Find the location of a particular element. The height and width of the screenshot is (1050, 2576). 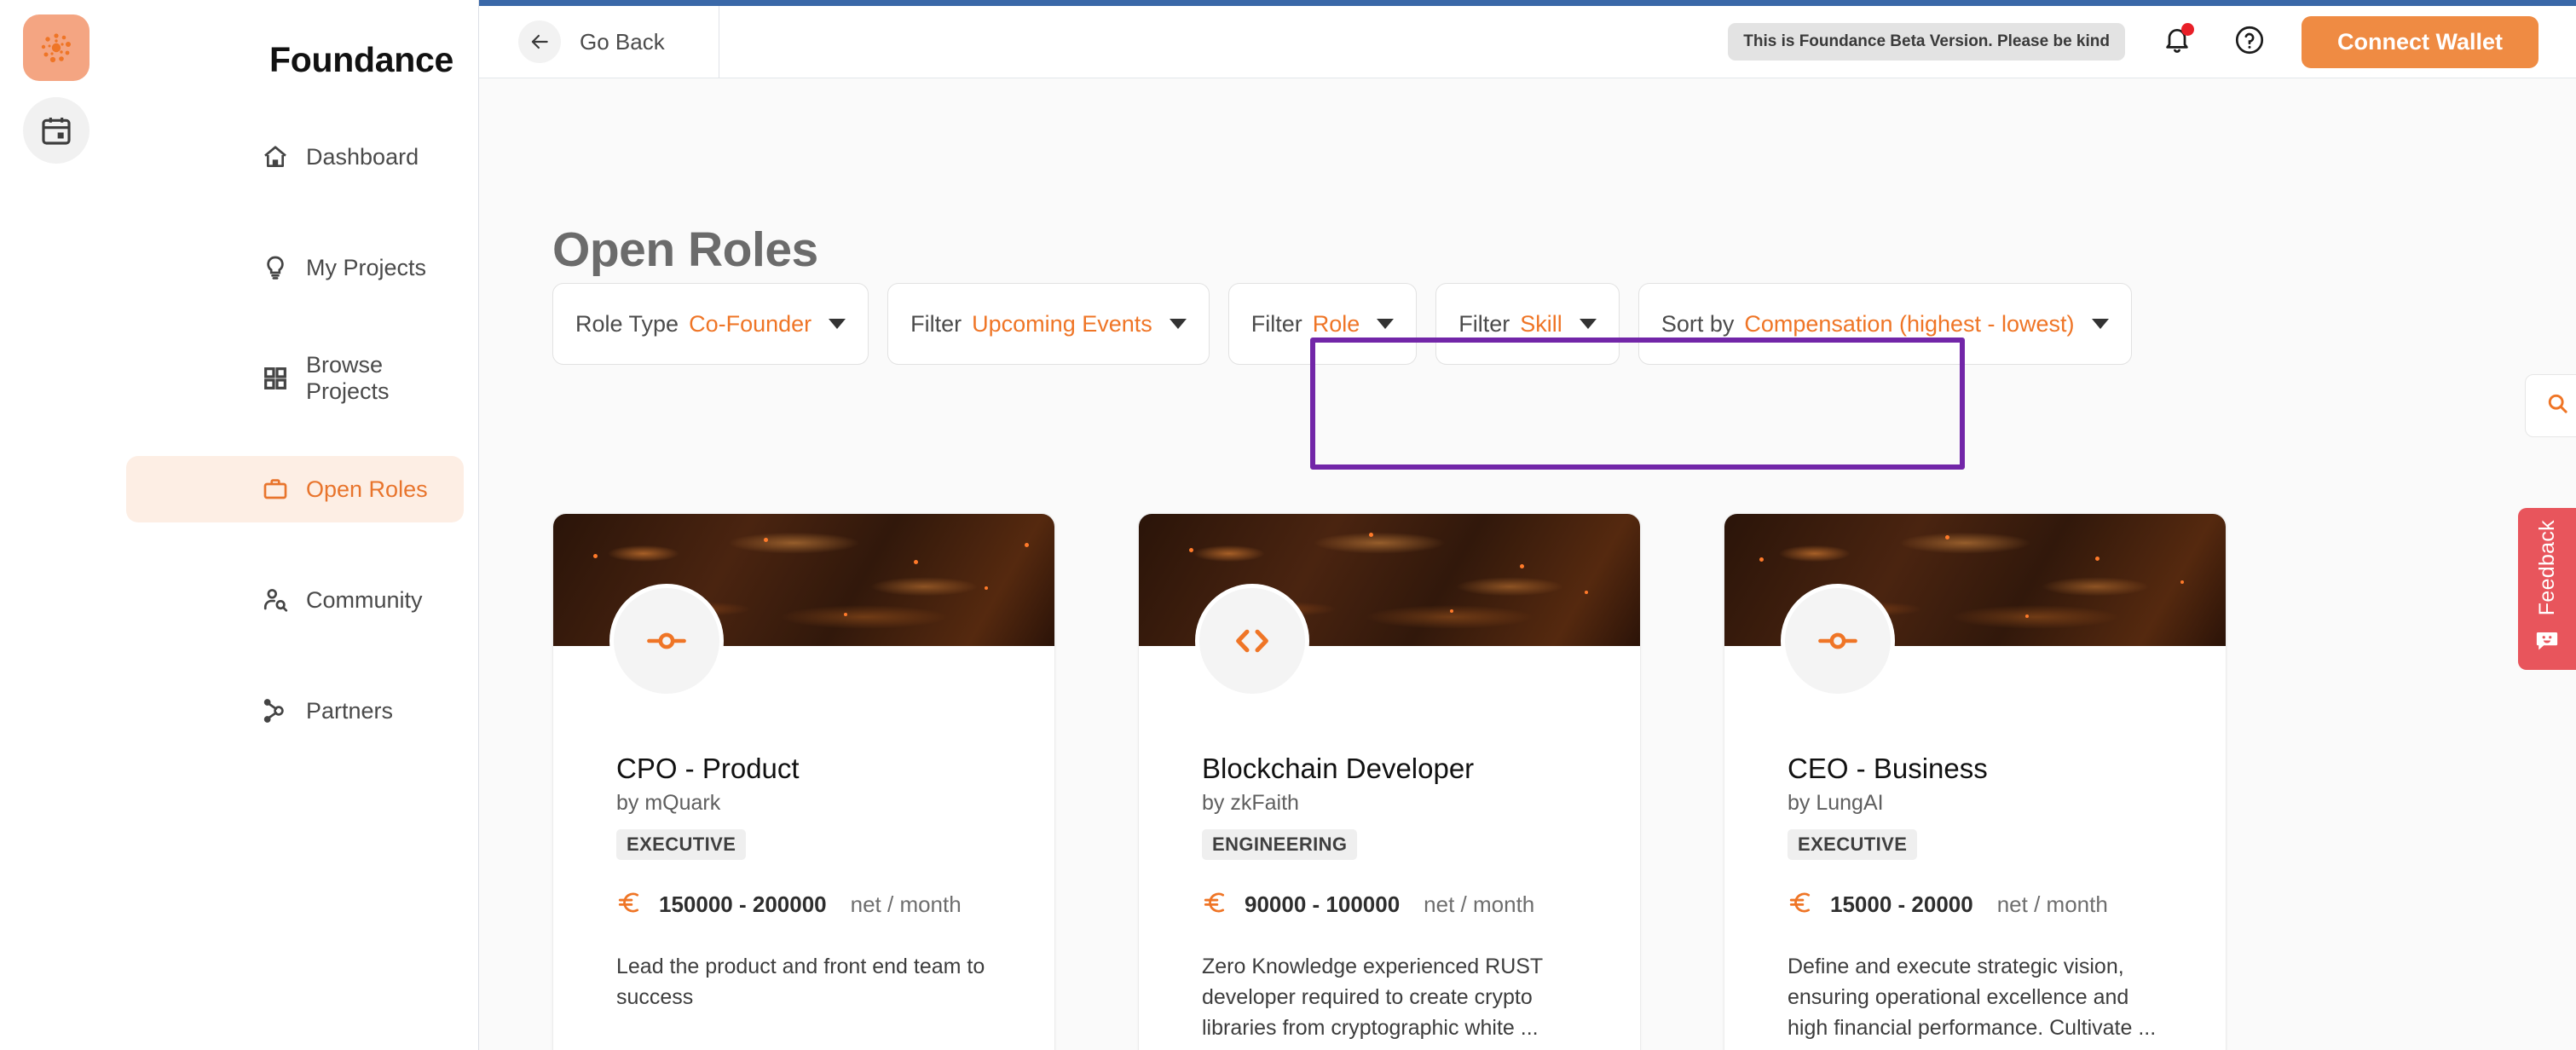

notification-dot is located at coordinates (2187, 30).